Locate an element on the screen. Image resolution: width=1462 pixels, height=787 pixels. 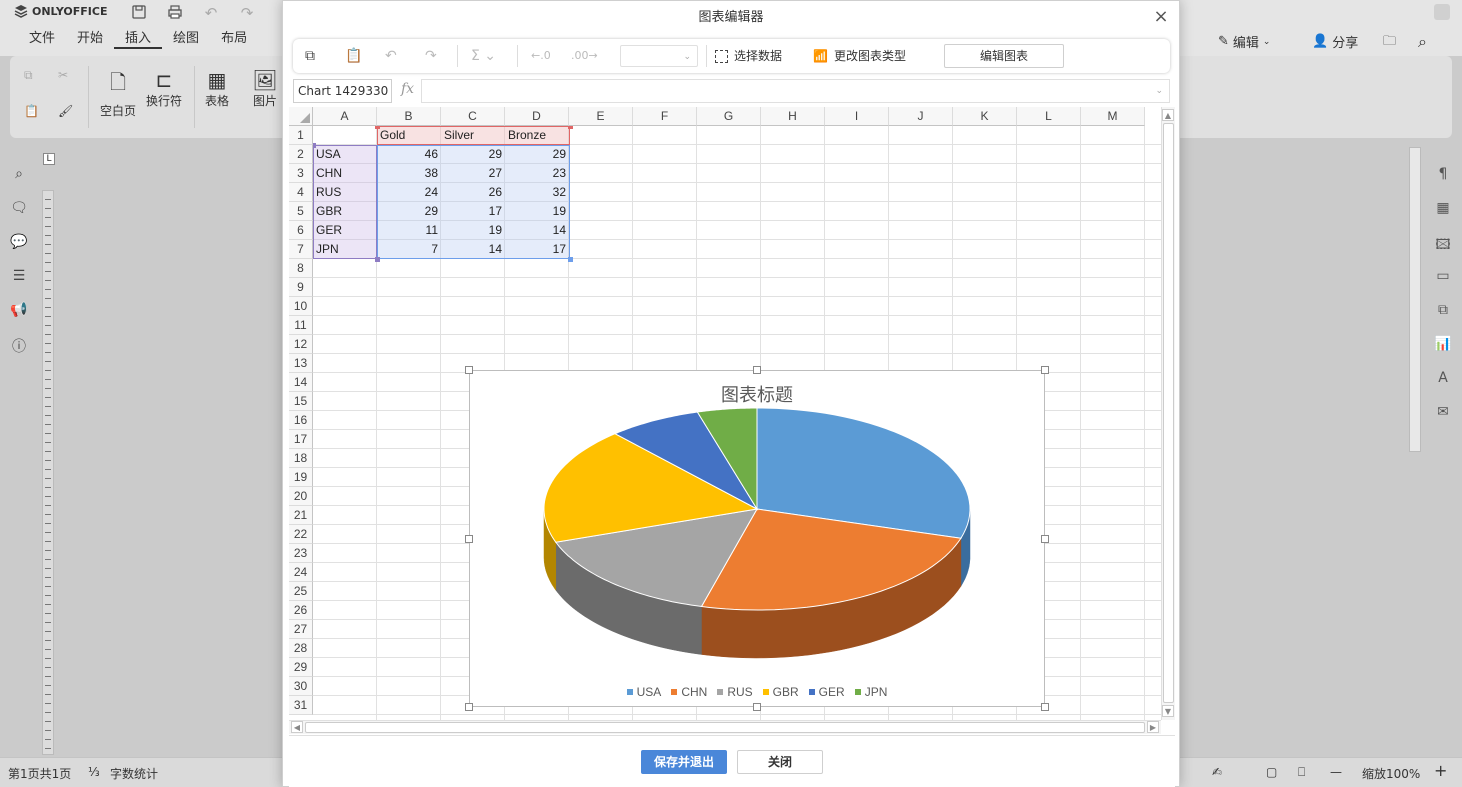
row-header: 22 is located at coordinates (301, 534).